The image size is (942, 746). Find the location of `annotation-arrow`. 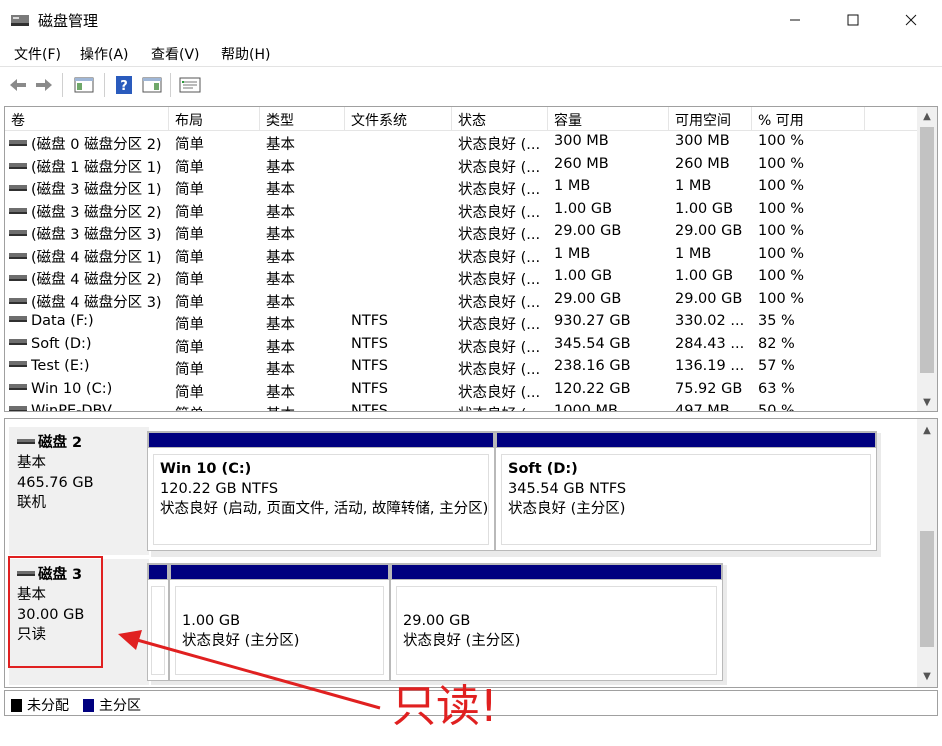

annotation-arrow is located at coordinates (249, 670).